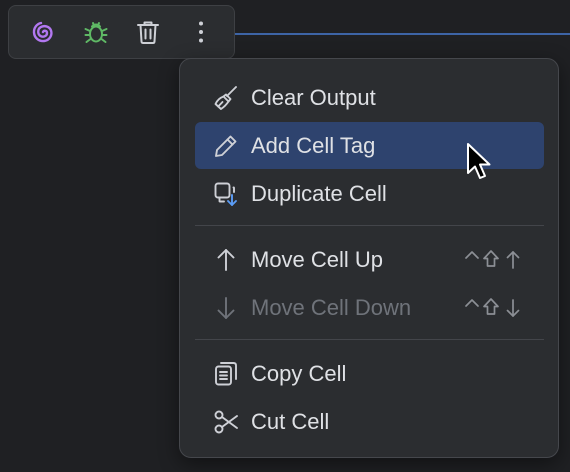 The width and height of the screenshot is (570, 472). I want to click on spiral-icon, so click(42, 32).